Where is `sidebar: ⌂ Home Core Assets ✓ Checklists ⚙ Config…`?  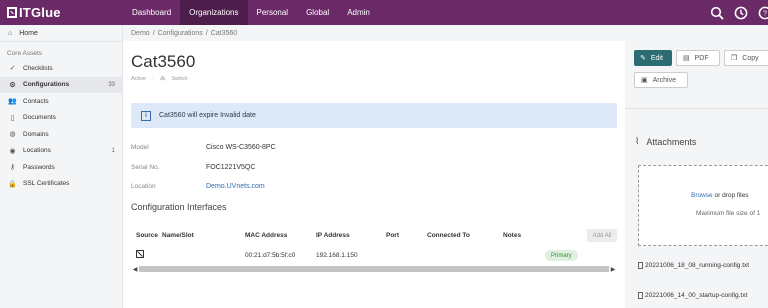
sidebar: ⌂ Home Core Assets ✓ Checklists ⚙ Config… is located at coordinates (61, 166).